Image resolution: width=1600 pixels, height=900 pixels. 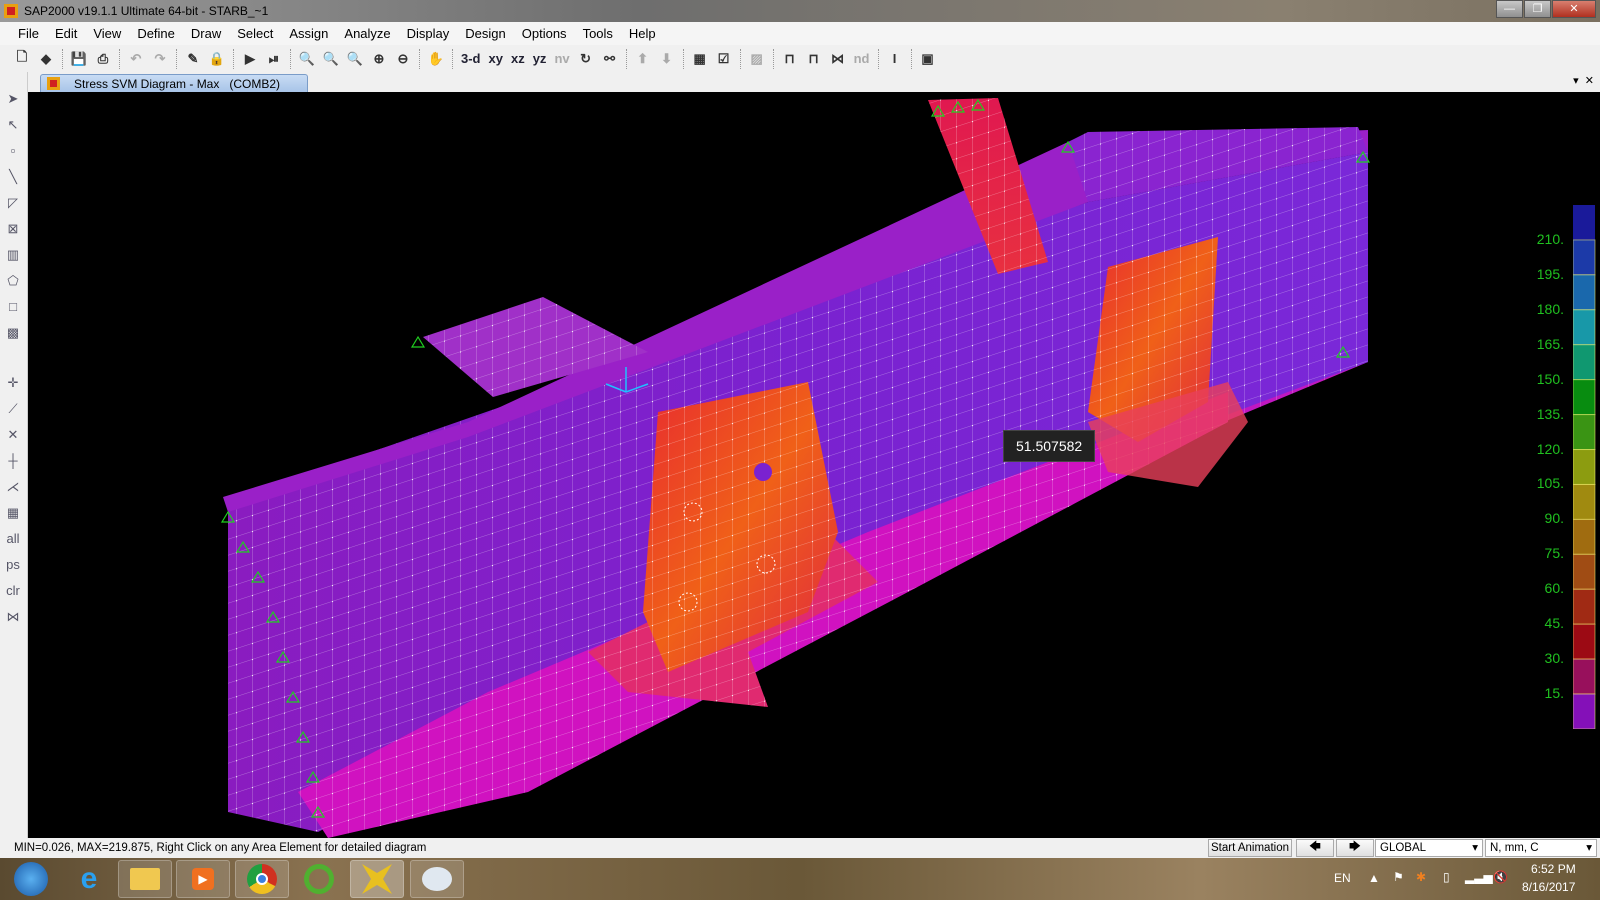 I want to click on snap-ends-icon: ⟋, so click(x=13, y=409).